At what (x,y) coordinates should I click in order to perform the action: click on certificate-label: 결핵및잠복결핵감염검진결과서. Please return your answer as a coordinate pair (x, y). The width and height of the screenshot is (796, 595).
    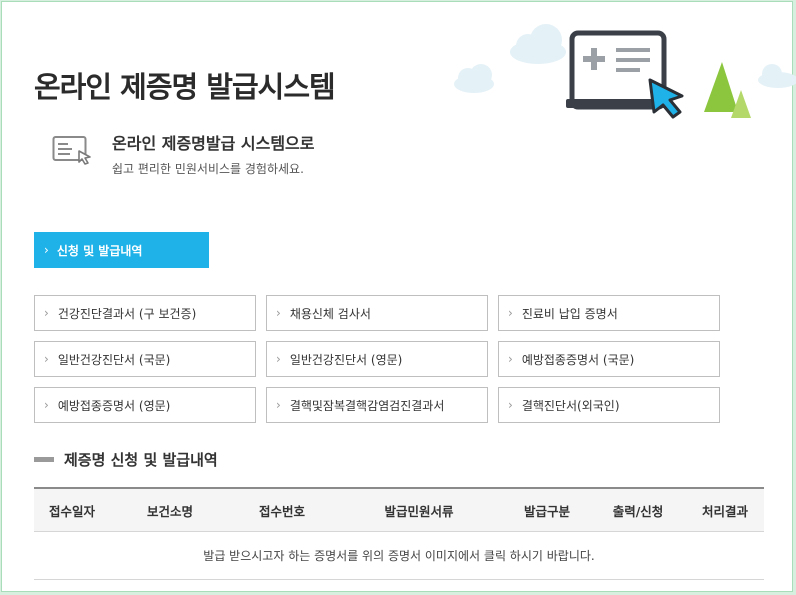
    Looking at the image, I should click on (367, 405).